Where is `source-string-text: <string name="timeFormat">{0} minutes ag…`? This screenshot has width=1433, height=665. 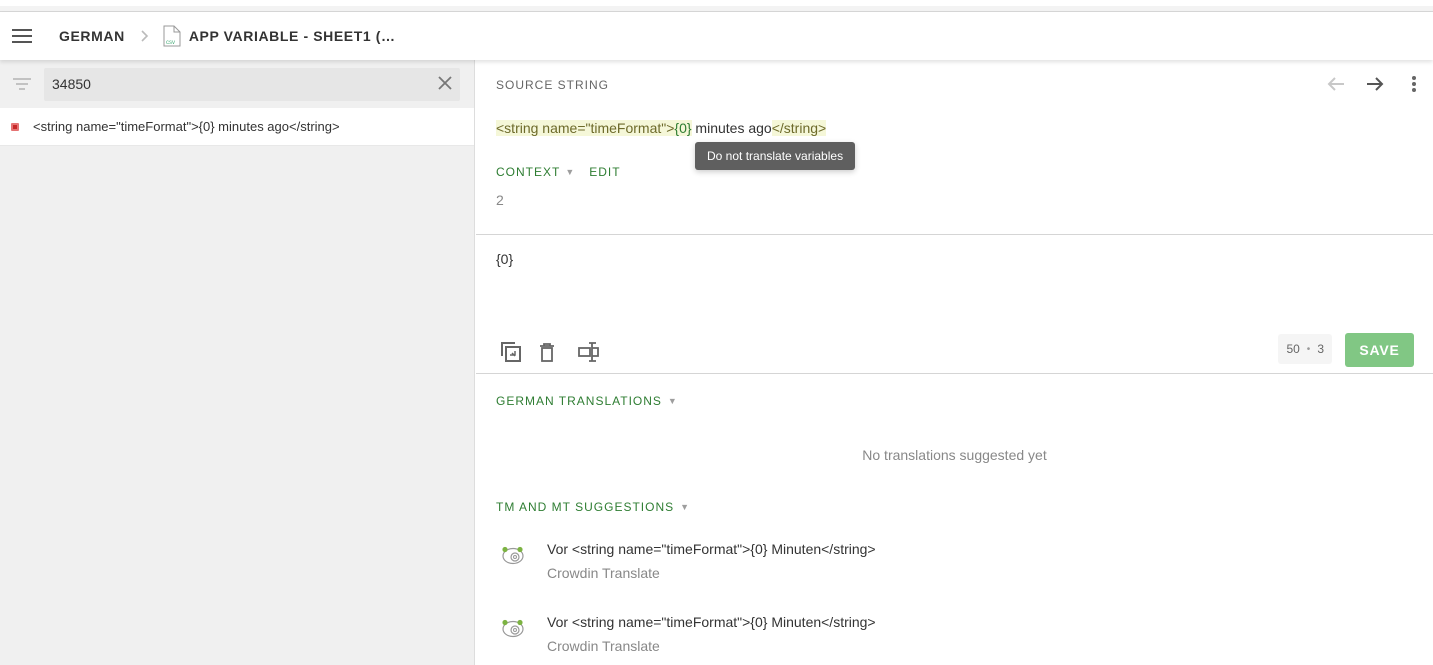 source-string-text: <string name="timeFormat">{0} minutes ag… is located at coordinates (661, 128).